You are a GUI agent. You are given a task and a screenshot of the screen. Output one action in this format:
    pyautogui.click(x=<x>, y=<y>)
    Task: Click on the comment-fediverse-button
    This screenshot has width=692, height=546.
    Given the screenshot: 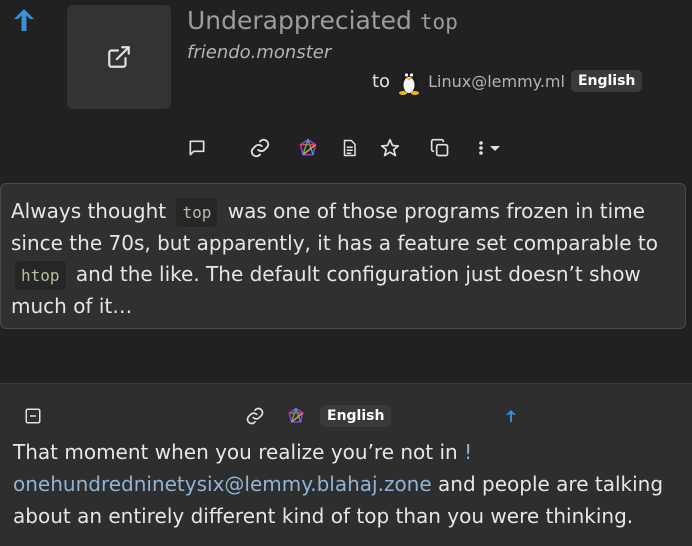 What is the action you would take?
    pyautogui.click(x=296, y=416)
    